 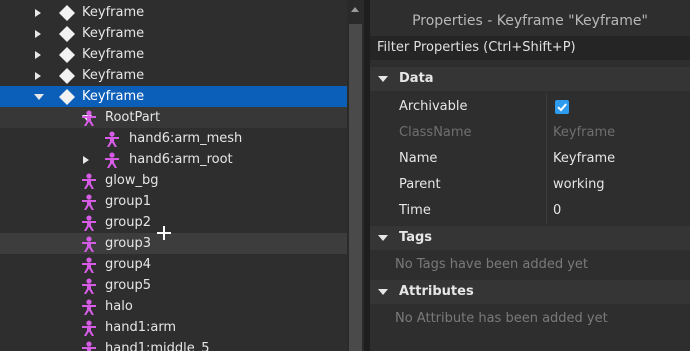 What do you see at coordinates (530, 79) in the screenshot?
I see `data-section-header: Data` at bounding box center [530, 79].